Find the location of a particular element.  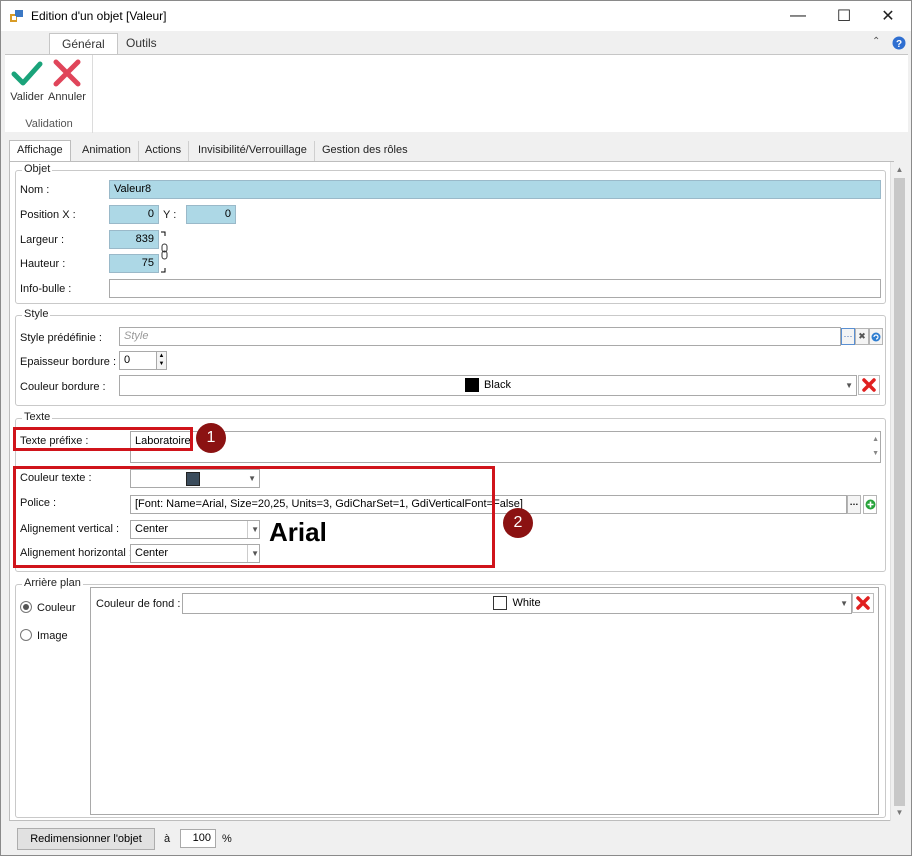

aspect-lock-chain-icon is located at coordinates (165, 252).